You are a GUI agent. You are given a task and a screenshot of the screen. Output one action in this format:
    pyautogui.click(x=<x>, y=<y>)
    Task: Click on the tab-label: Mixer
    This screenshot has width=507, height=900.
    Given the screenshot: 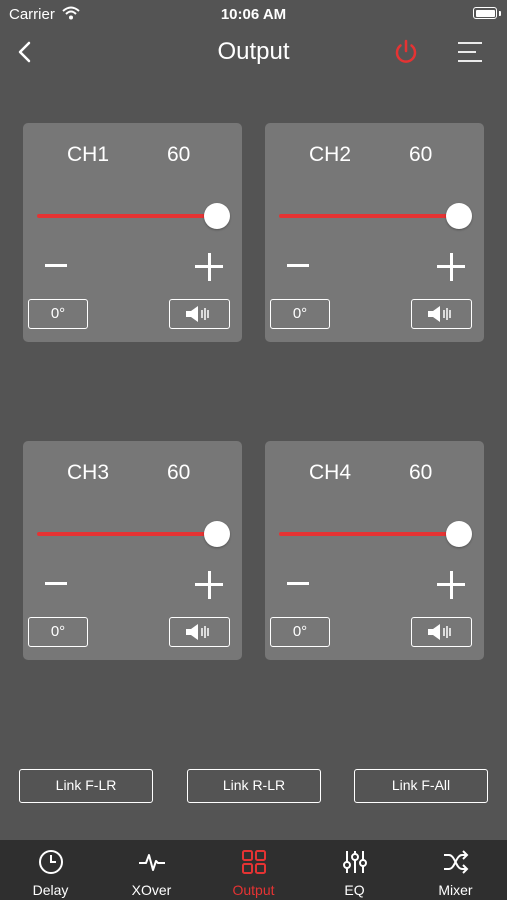 What is the action you would take?
    pyautogui.click(x=455, y=890)
    